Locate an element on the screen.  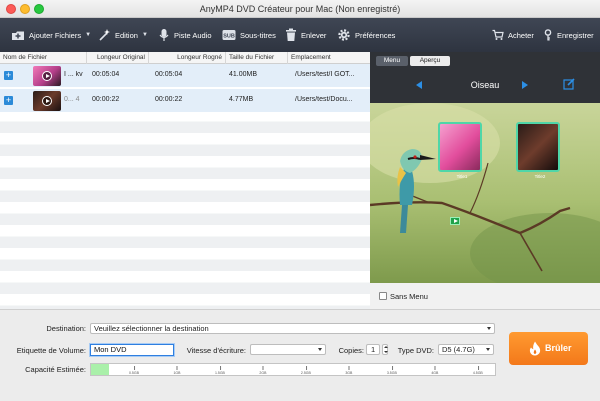
file-name: 0... 4 is located at coordinates (72, 99).